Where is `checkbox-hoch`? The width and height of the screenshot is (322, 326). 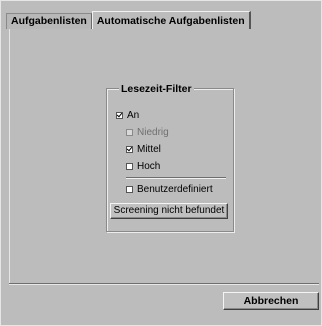 checkbox-hoch is located at coordinates (129, 166).